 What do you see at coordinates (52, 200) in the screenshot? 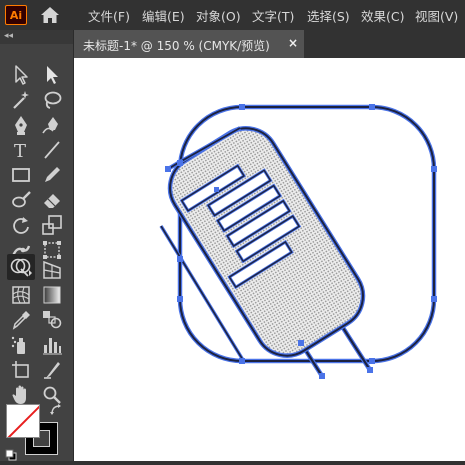
I see `eraser-tool-icon` at bounding box center [52, 200].